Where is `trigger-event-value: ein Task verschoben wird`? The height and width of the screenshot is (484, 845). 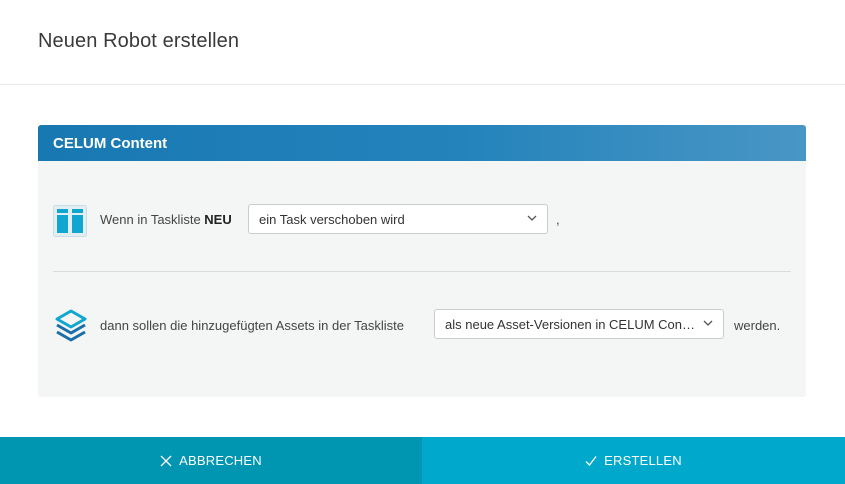 trigger-event-value: ein Task verschoben wird is located at coordinates (332, 219).